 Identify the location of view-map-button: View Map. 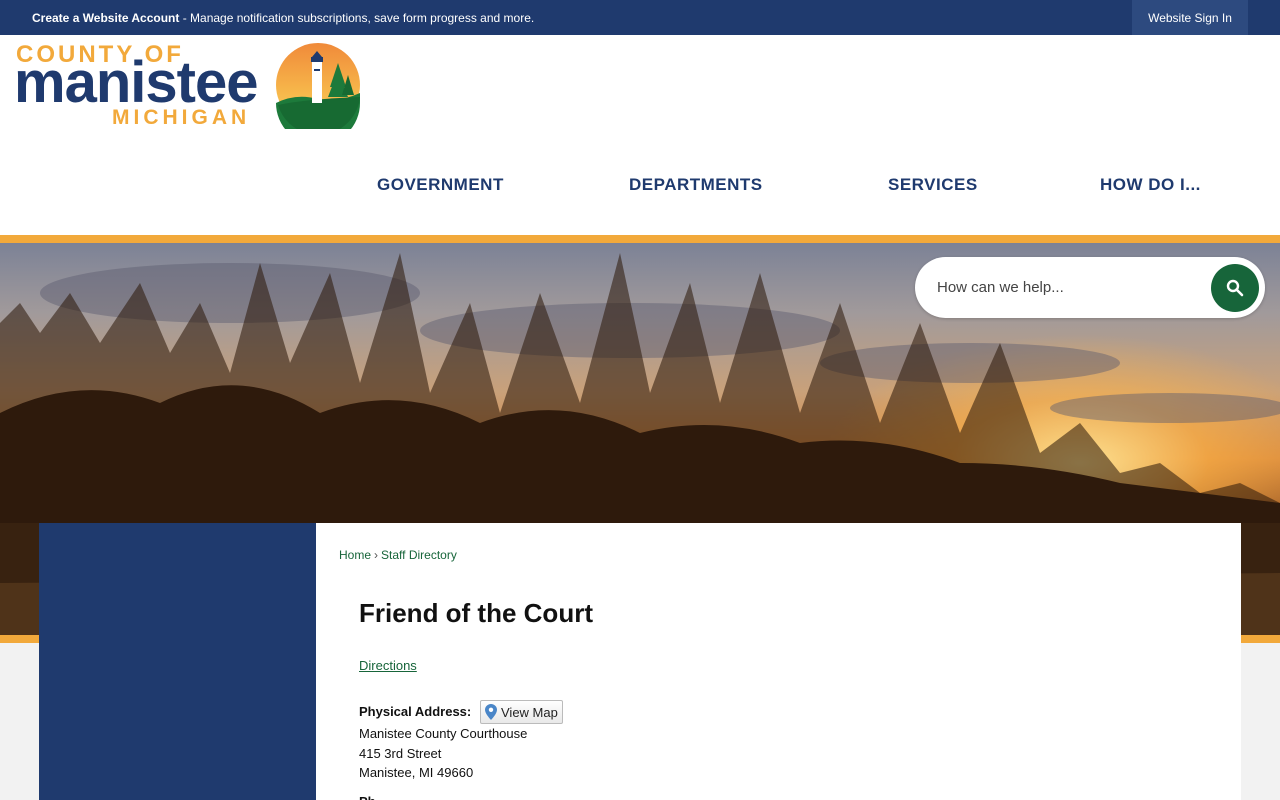
(521, 712).